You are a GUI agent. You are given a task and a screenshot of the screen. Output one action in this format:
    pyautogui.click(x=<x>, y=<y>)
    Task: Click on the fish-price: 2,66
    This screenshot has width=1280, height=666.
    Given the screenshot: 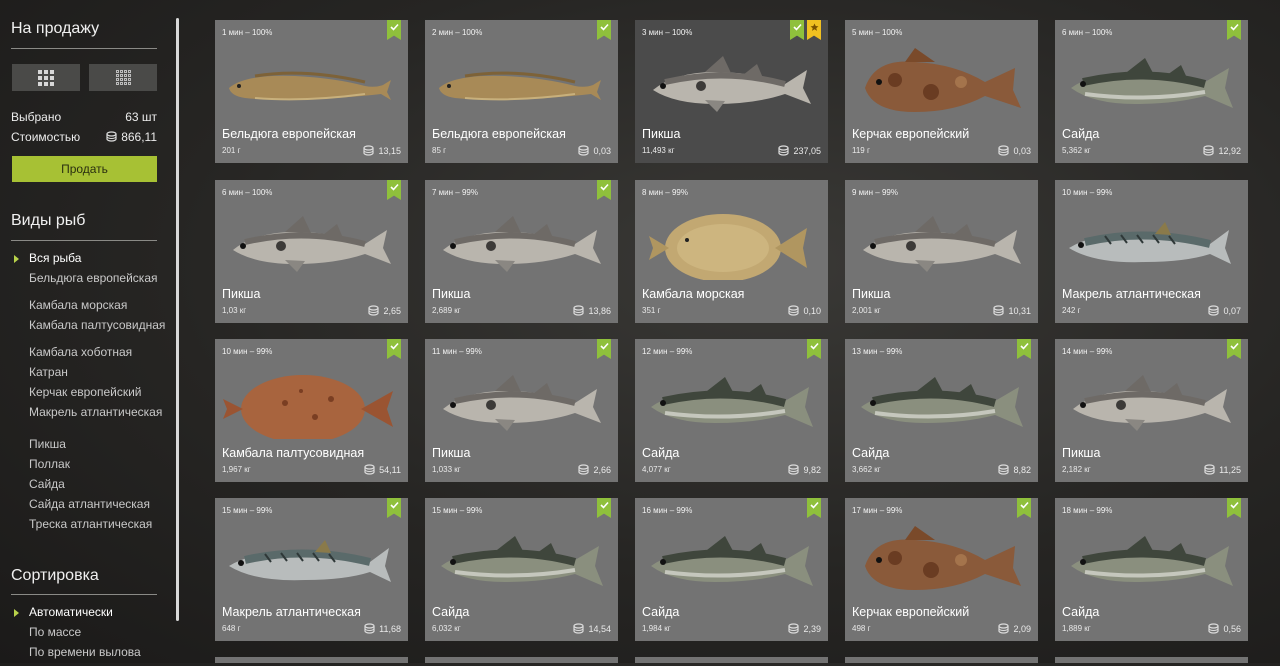 What is the action you would take?
    pyautogui.click(x=594, y=469)
    